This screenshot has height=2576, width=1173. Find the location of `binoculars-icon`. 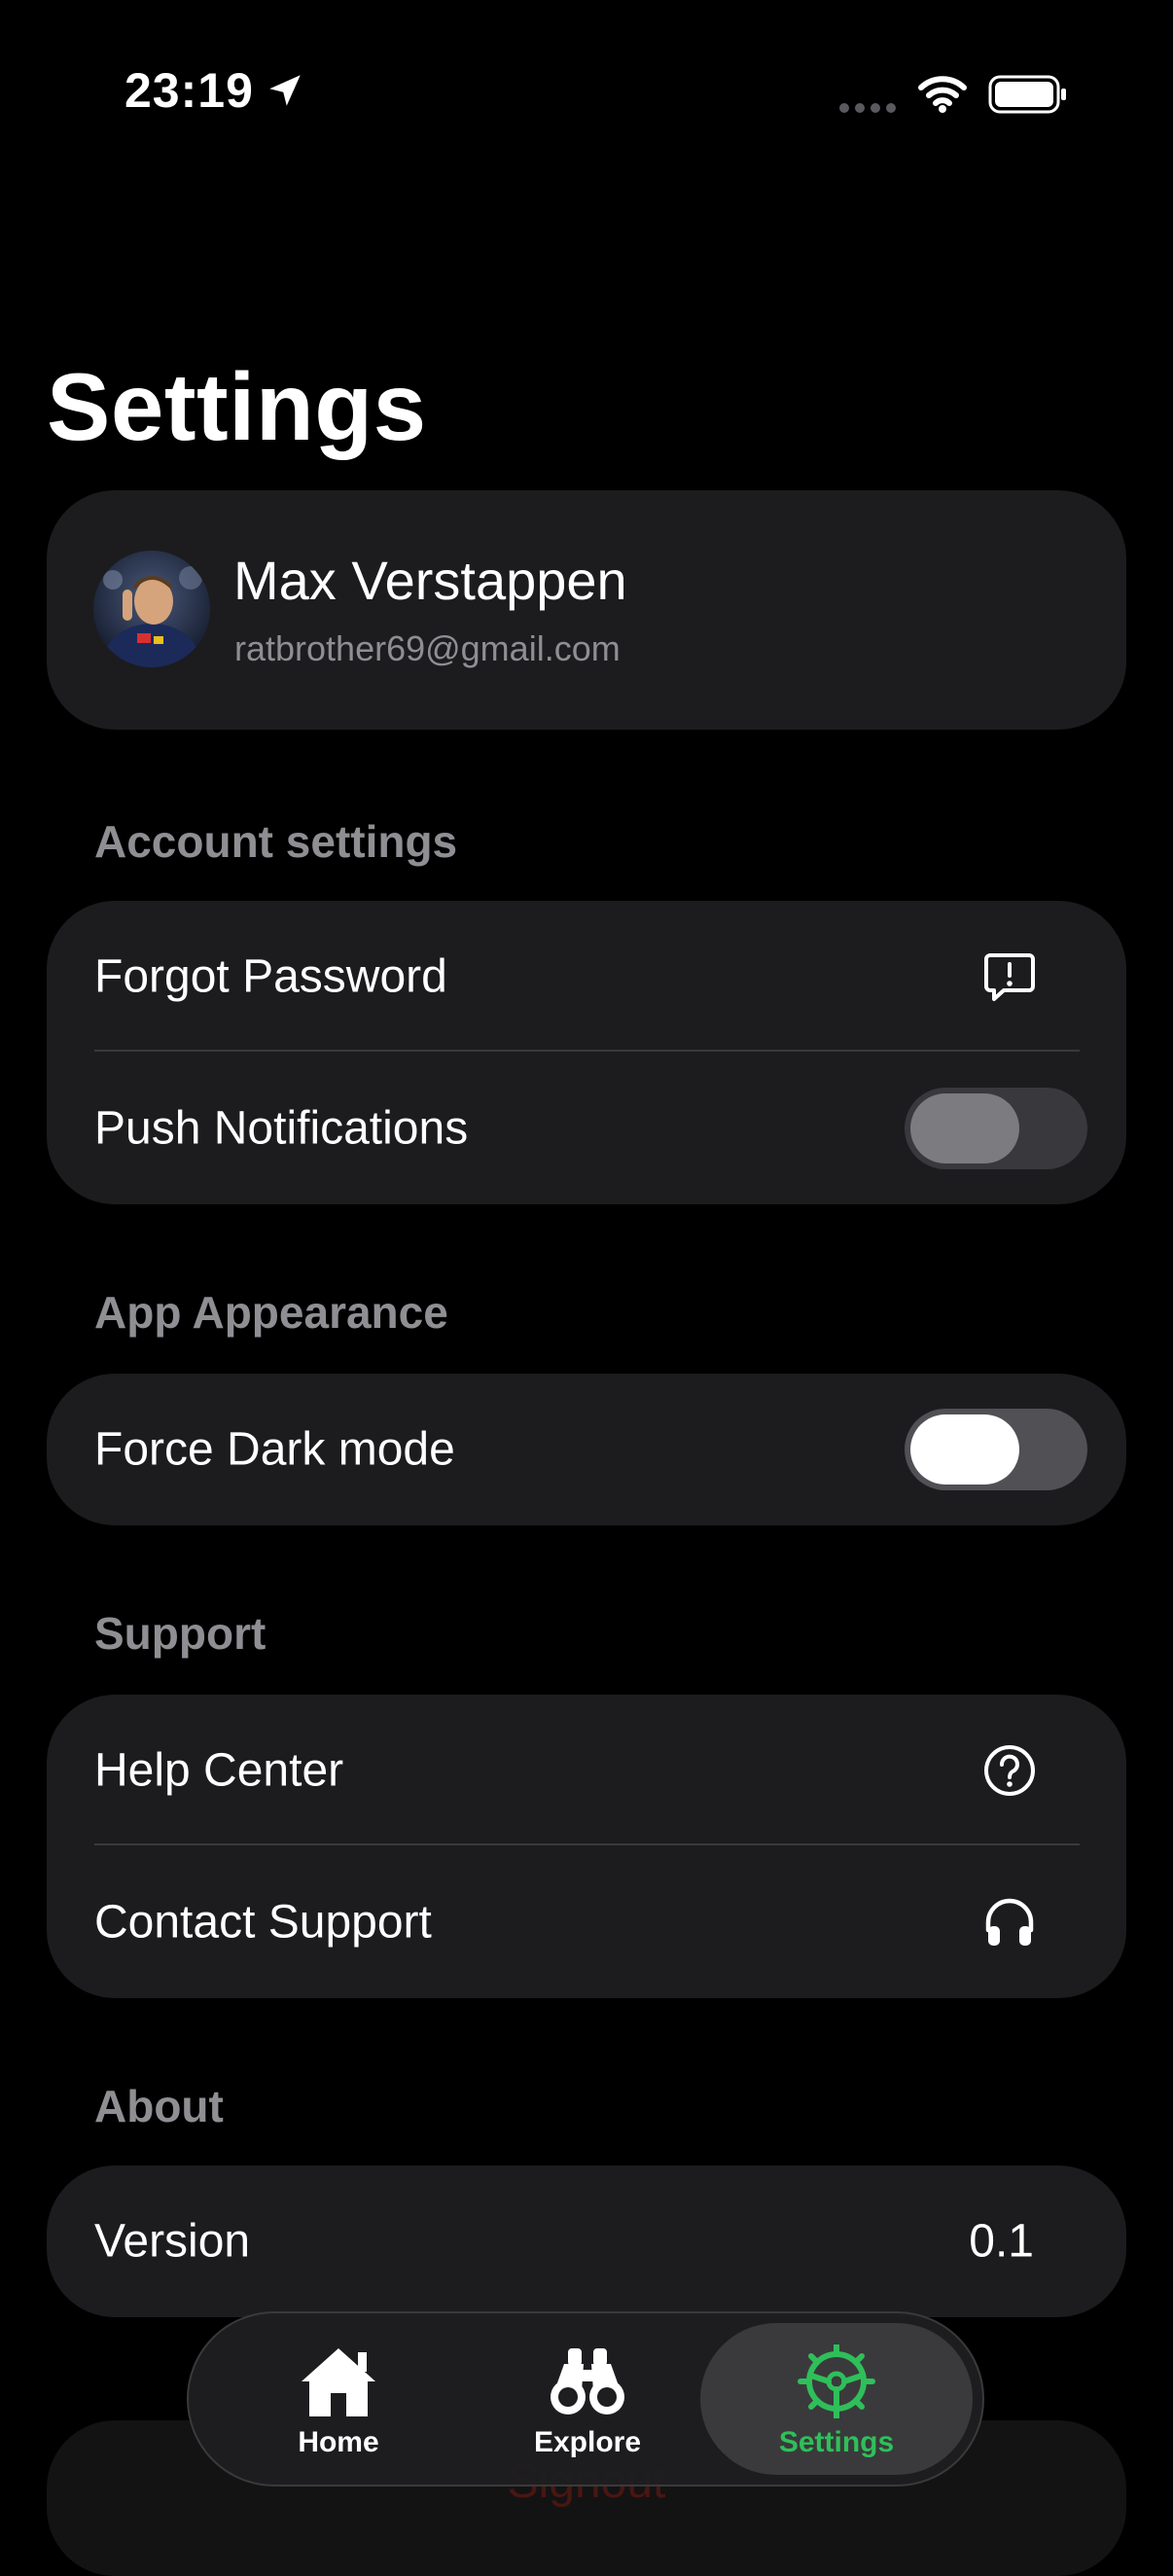

binoculars-icon is located at coordinates (587, 2381).